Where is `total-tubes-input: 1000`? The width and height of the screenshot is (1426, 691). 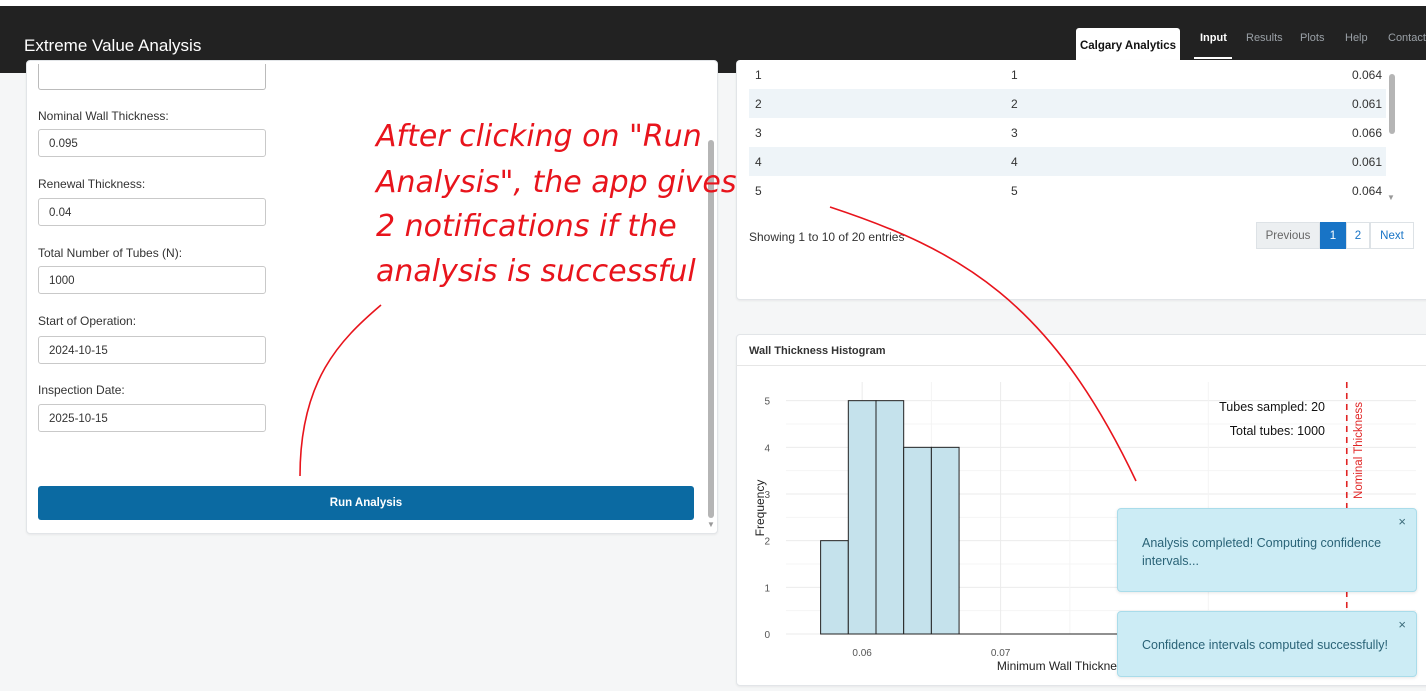 total-tubes-input: 1000 is located at coordinates (152, 280).